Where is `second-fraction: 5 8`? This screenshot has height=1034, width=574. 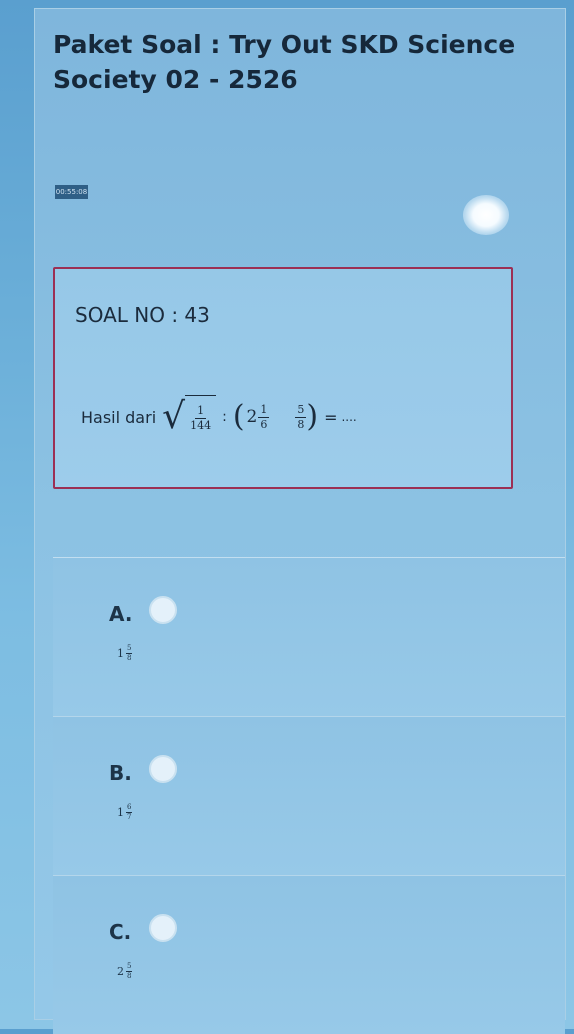
second-fraction: 5 8 is located at coordinates (301, 417).